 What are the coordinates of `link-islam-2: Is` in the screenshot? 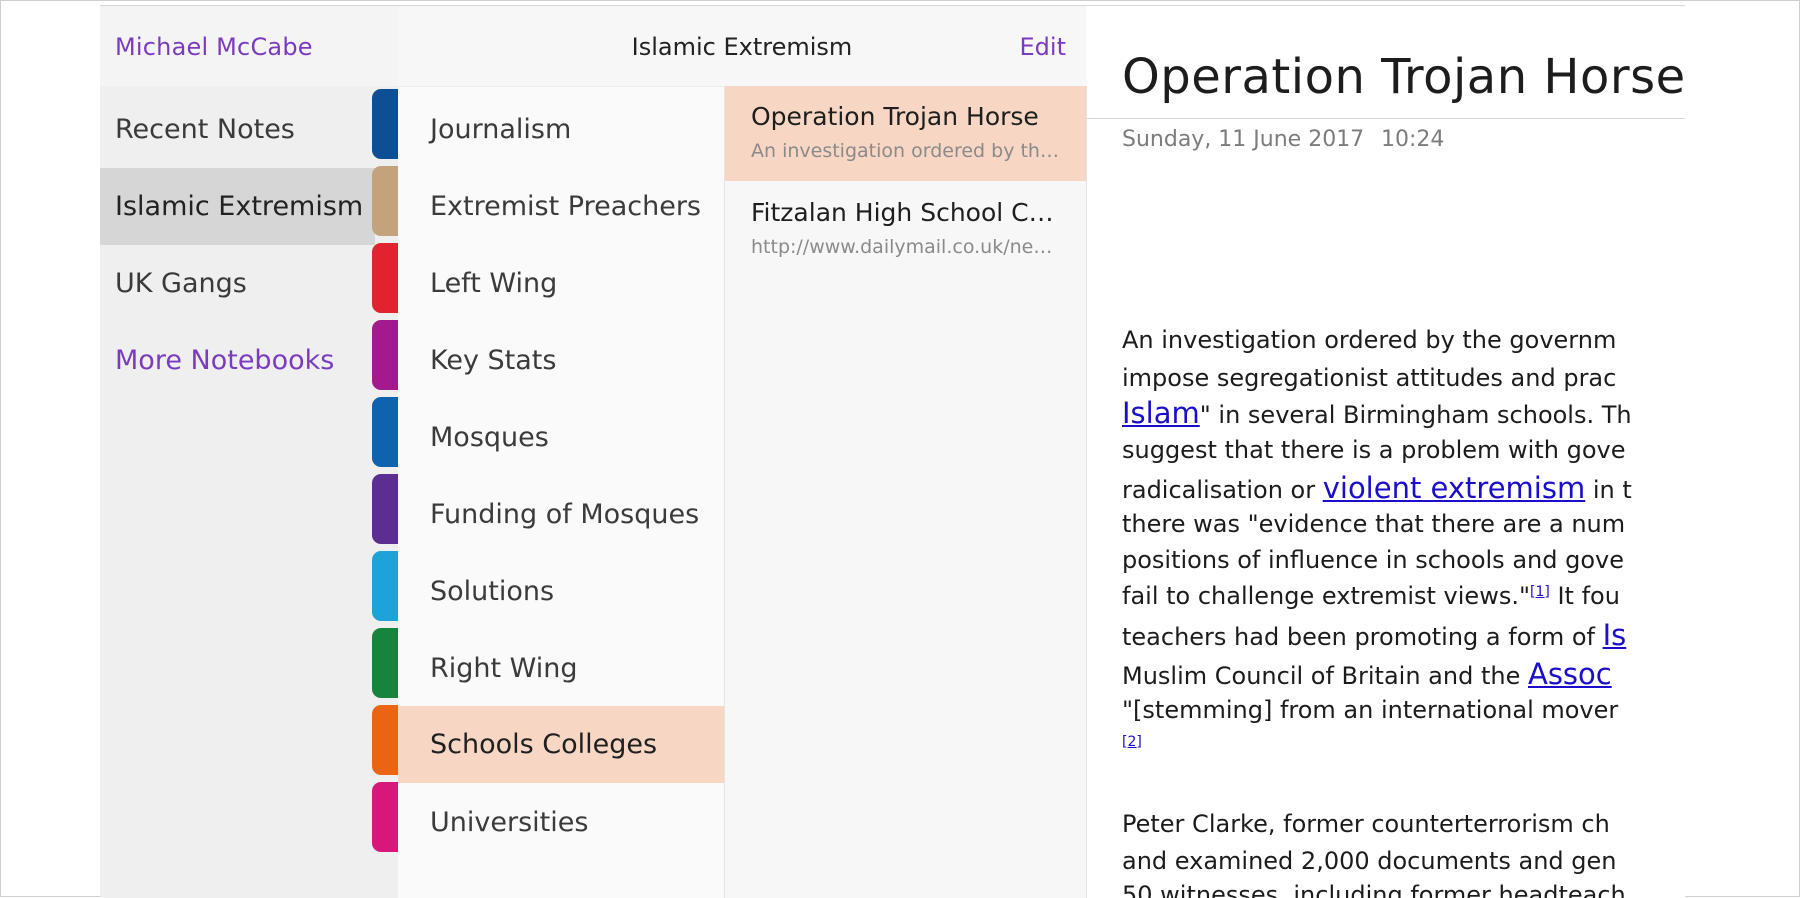 It's located at (1615, 635).